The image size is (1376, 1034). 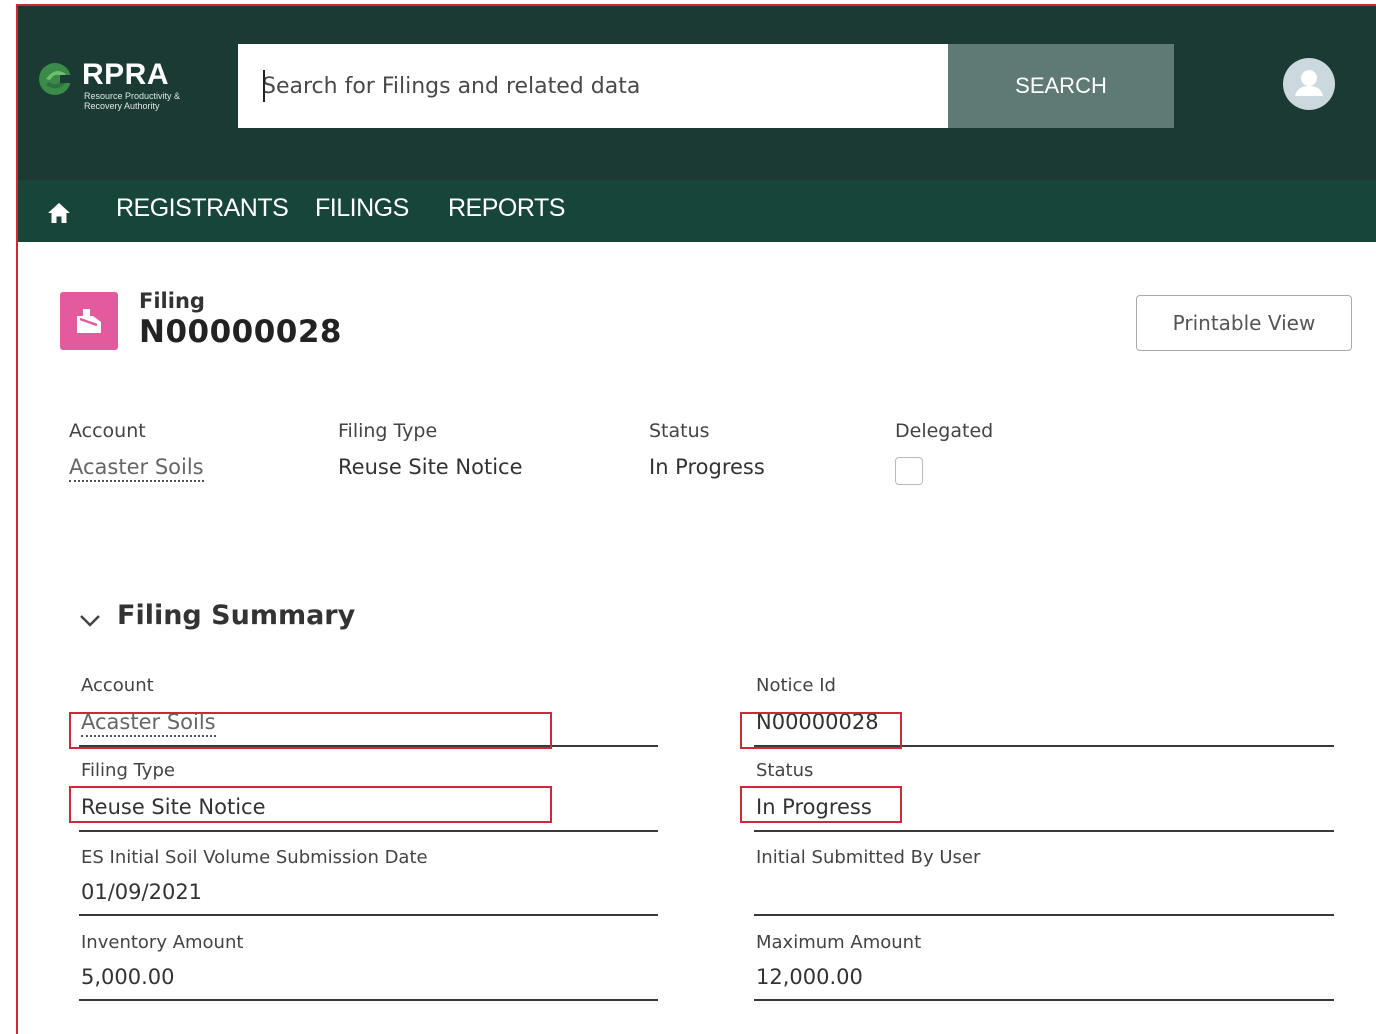 I want to click on field-maximum-amount-value: 12,000.00, so click(x=809, y=977).